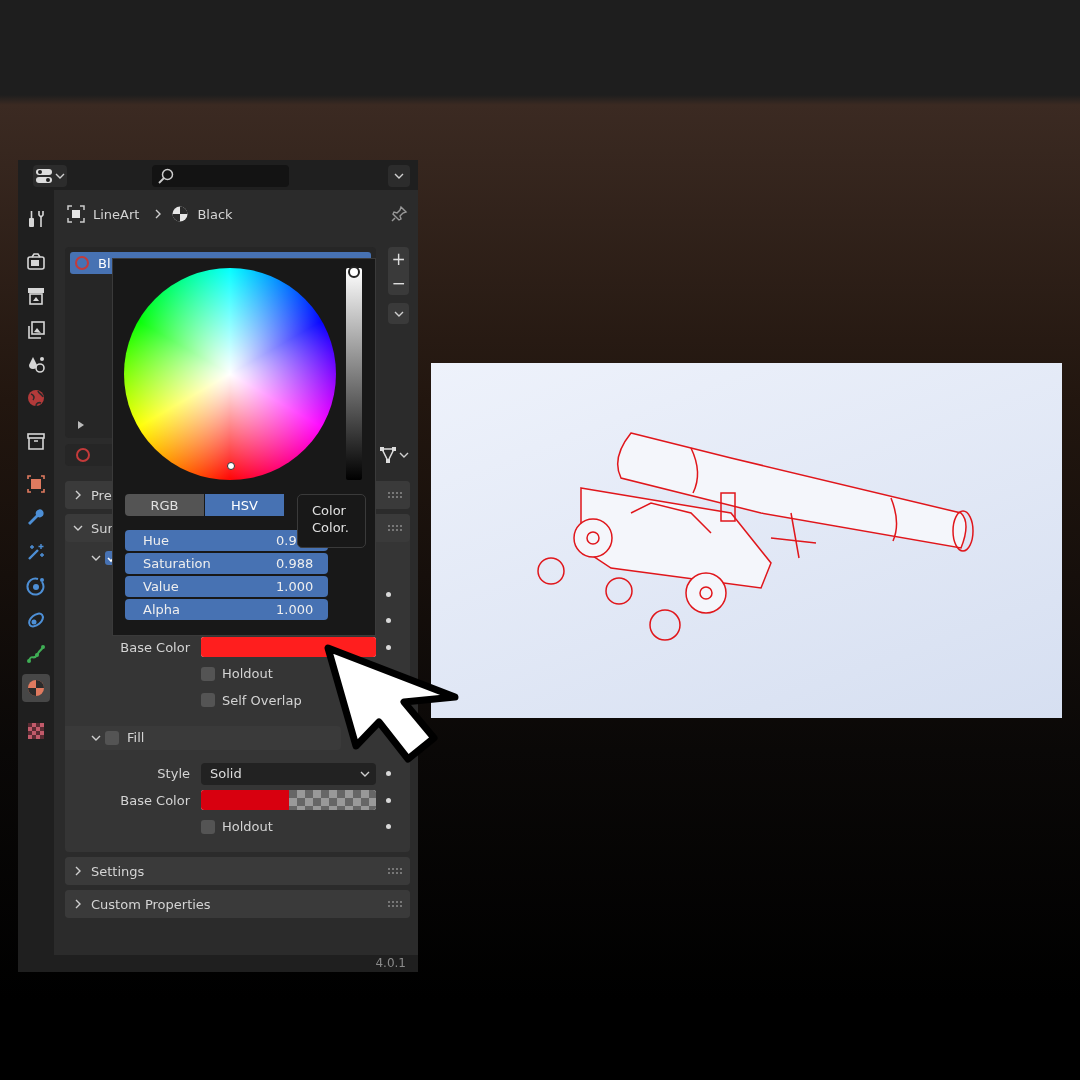 The width and height of the screenshot is (1080, 1080). I want to click on field-value: 0.9, so click(286, 540).